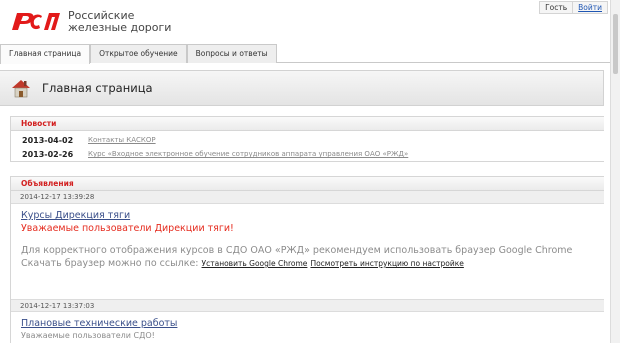 Image resolution: width=620 pixels, height=343 pixels. What do you see at coordinates (88, 335) in the screenshot?
I see `announcement-text: Уважаемые пользователи СДО!` at bounding box center [88, 335].